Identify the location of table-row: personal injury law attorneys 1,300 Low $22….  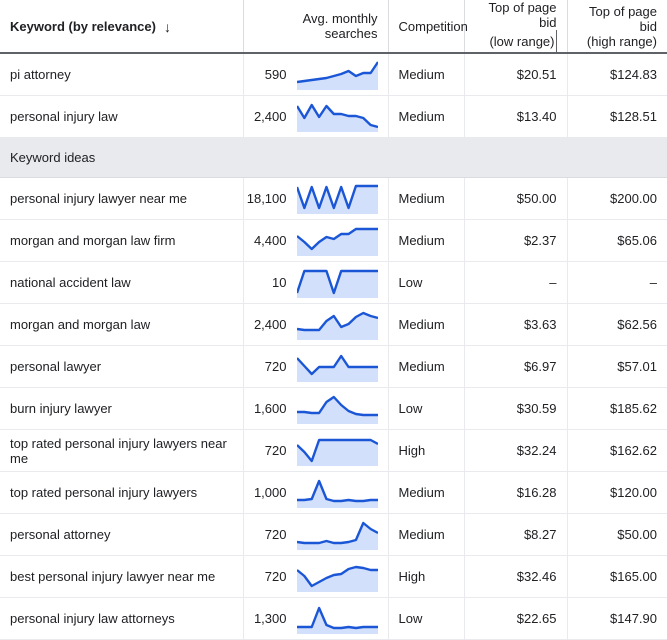
(333, 618).